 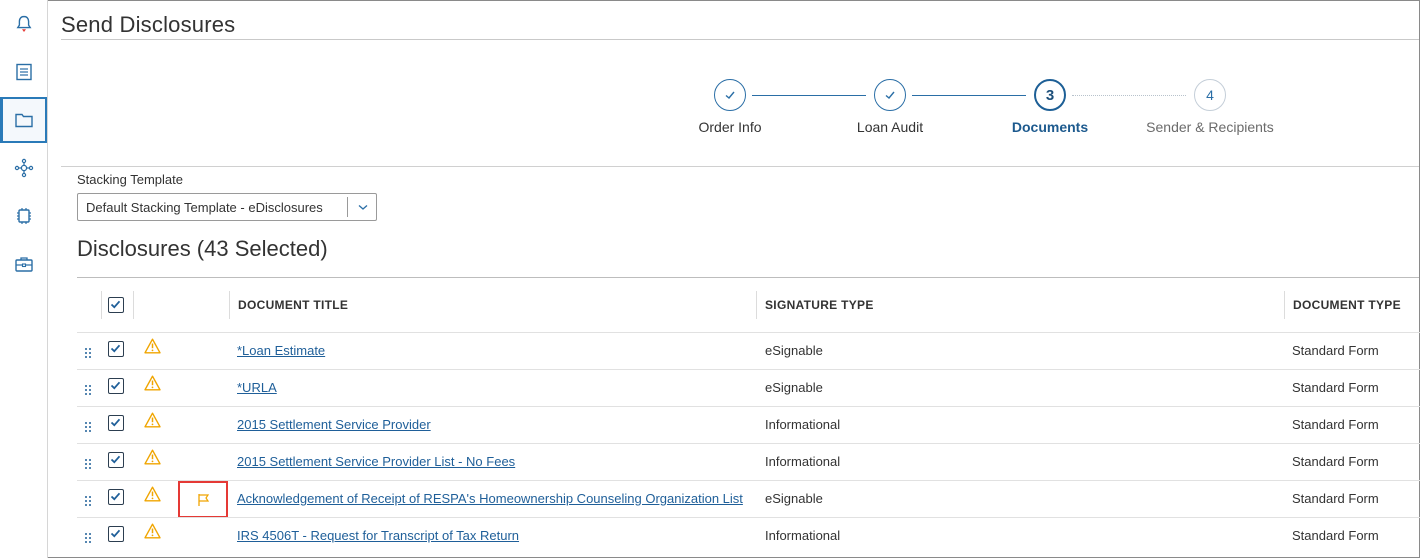 I want to click on sidebar, so click(x=24, y=279).